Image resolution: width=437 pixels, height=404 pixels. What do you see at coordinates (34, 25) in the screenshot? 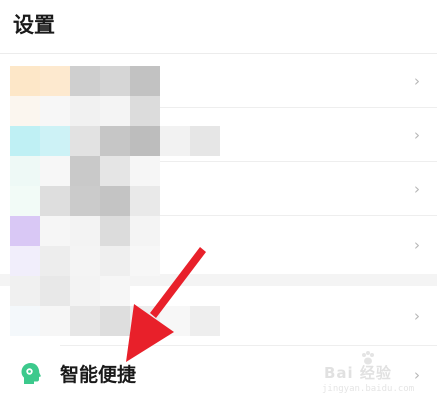
I see `page-title: 设置` at bounding box center [34, 25].